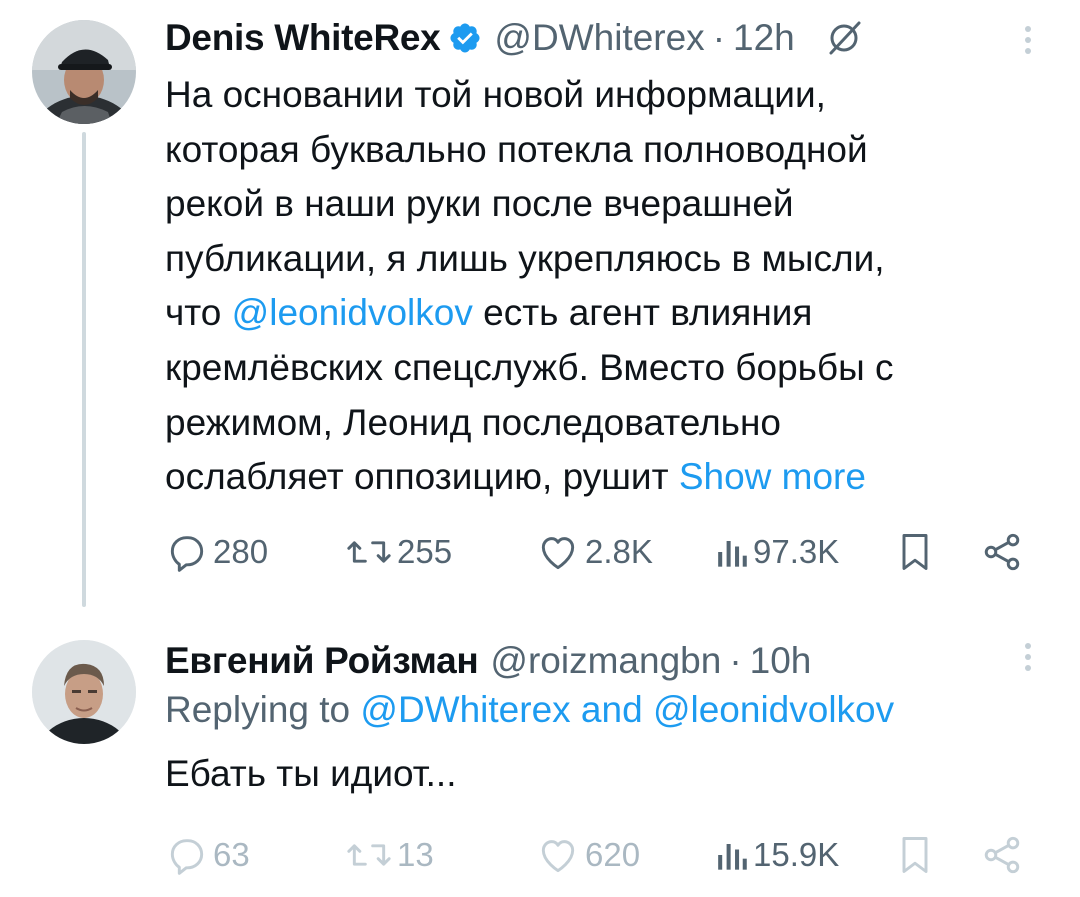 This screenshot has height=897, width=1080. What do you see at coordinates (642, 313) in the screenshot?
I see `text-segment: есть агент влияния` at bounding box center [642, 313].